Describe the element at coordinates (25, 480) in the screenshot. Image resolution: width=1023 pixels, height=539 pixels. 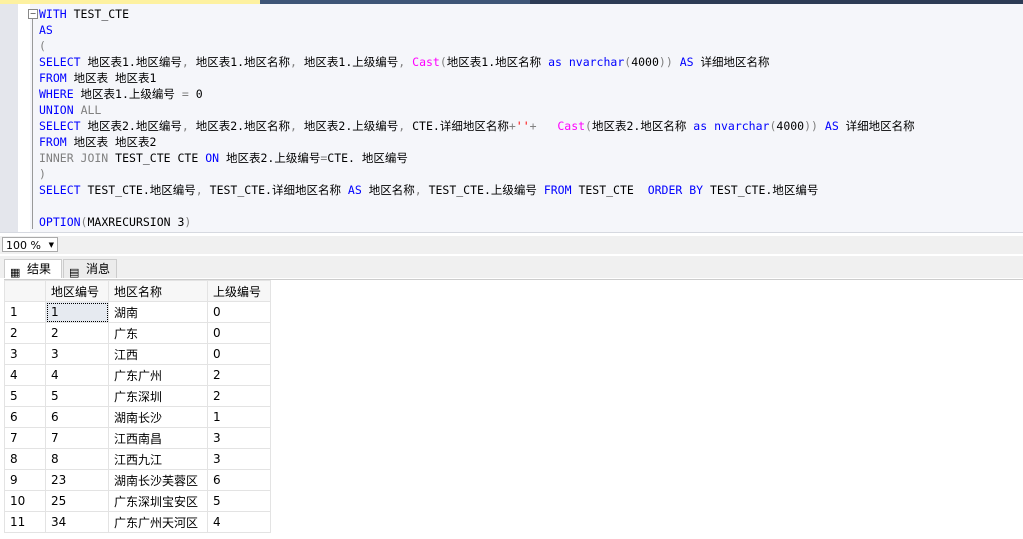
I see `row-number: 9` at that location.